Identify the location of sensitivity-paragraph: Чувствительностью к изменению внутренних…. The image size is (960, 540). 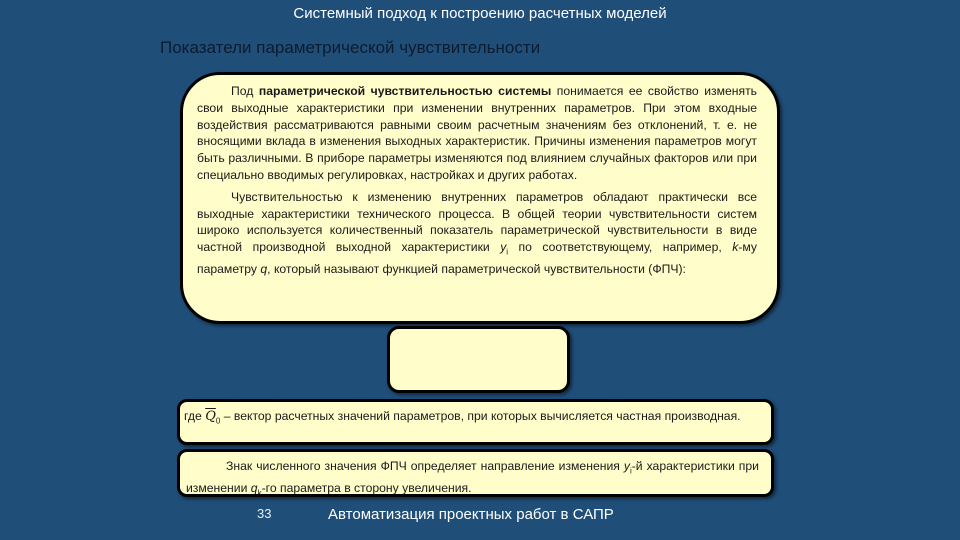
(477, 233).